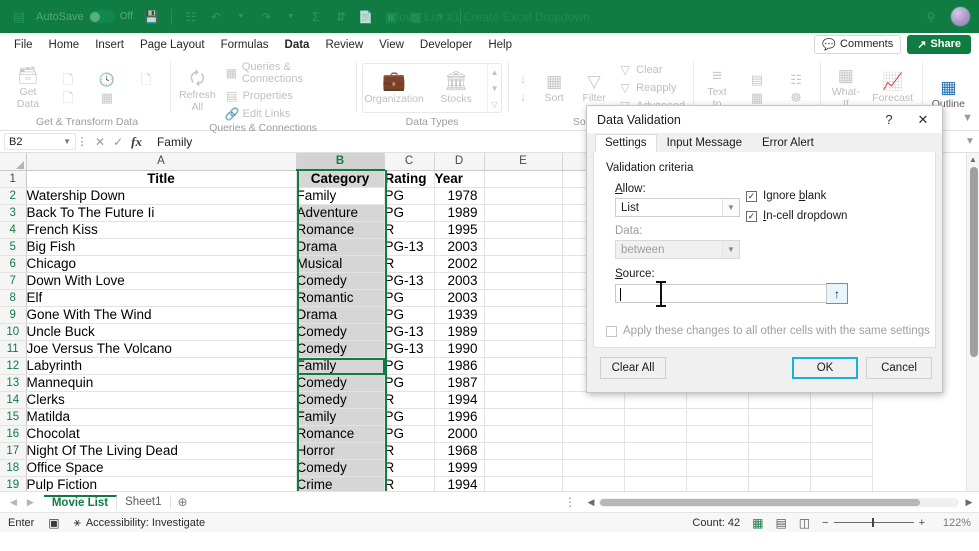  Describe the element at coordinates (161, 264) in the screenshot. I see `cell-a6: Chicago` at that location.